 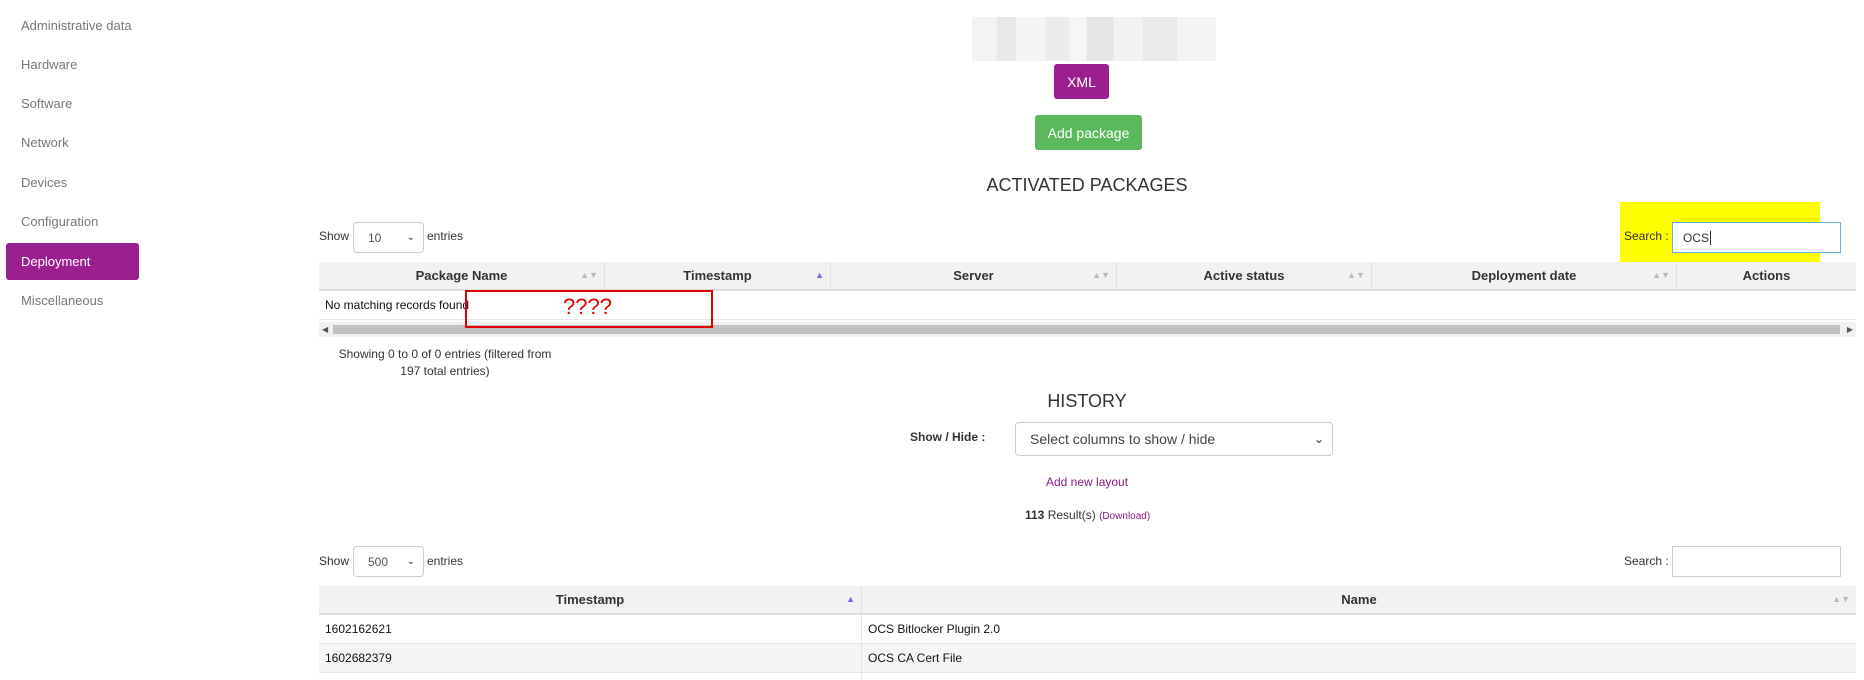 I want to click on sidebar-item-miscellaneous: Miscellaneous, so click(x=72, y=300).